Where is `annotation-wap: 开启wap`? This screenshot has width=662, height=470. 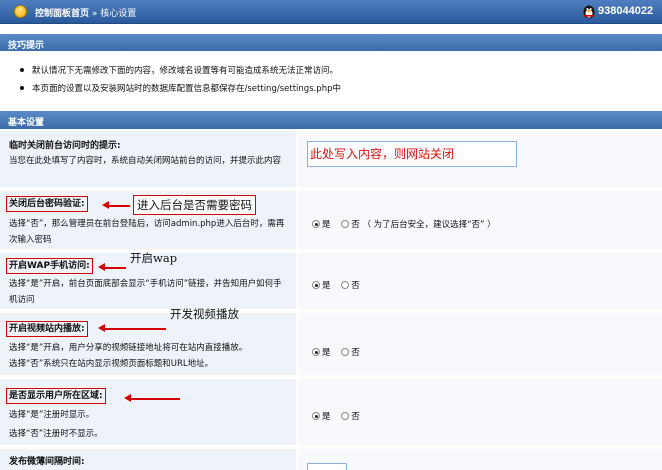 annotation-wap: 开启wap is located at coordinates (154, 258).